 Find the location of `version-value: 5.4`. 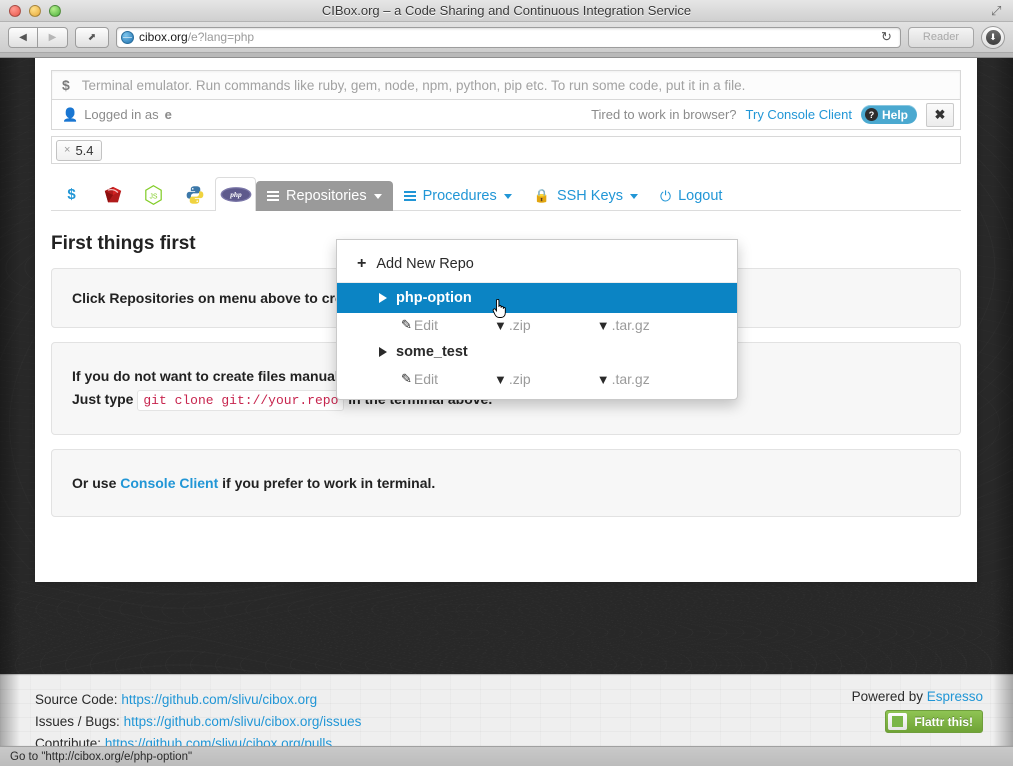

version-value: 5.4 is located at coordinates (84, 150).